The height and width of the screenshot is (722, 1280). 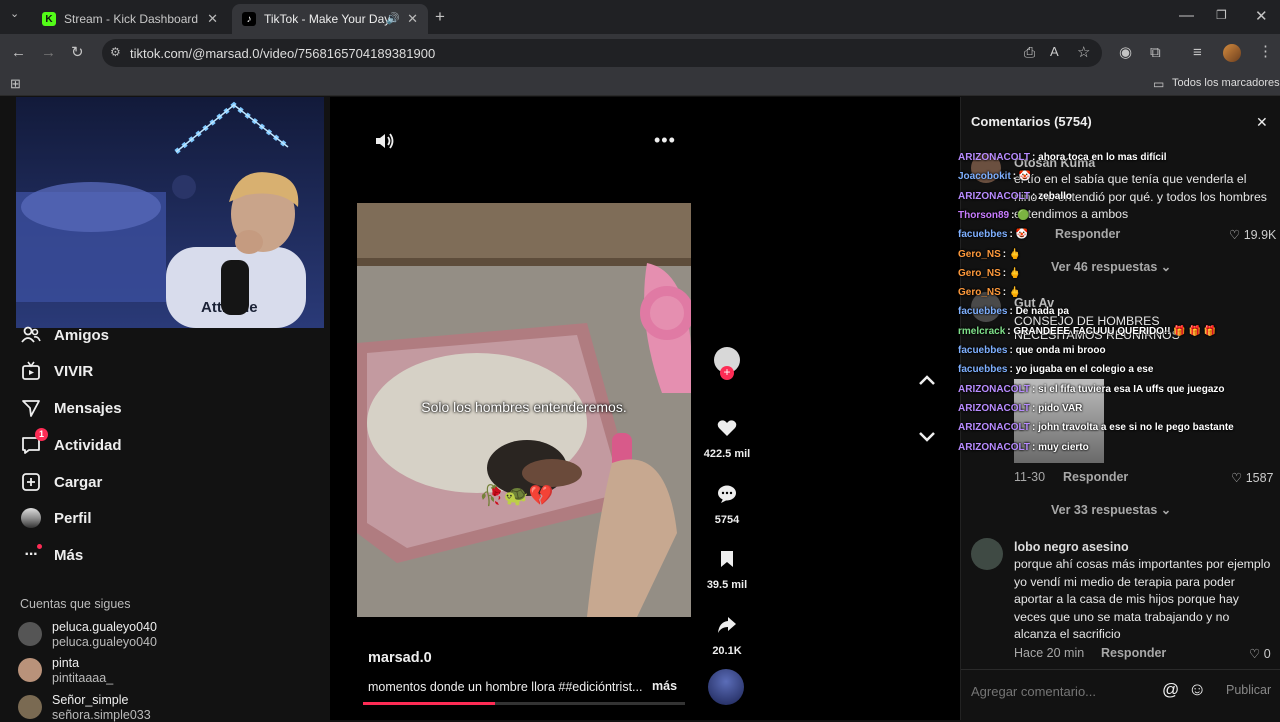 What do you see at coordinates (1265, 51) in the screenshot?
I see `browser-menu-icon: ⋮` at bounding box center [1265, 51].